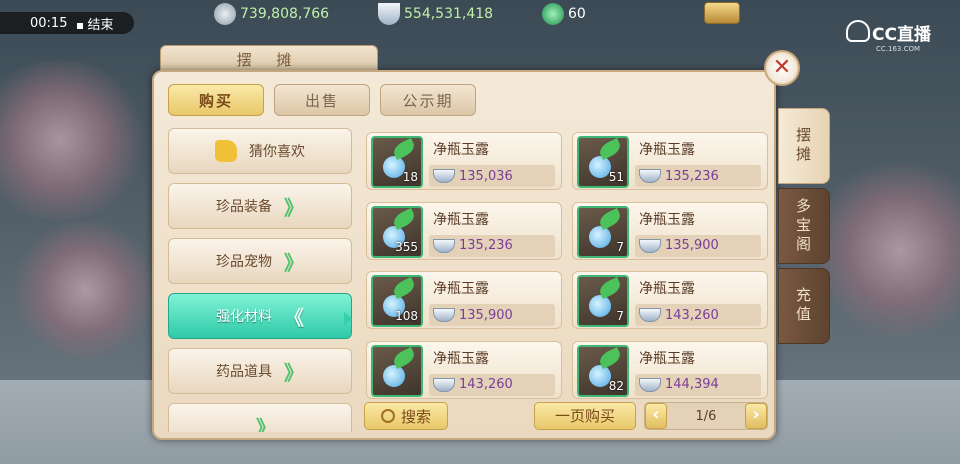  What do you see at coordinates (406, 246) in the screenshot?
I see `item-quantity: 355` at bounding box center [406, 246].